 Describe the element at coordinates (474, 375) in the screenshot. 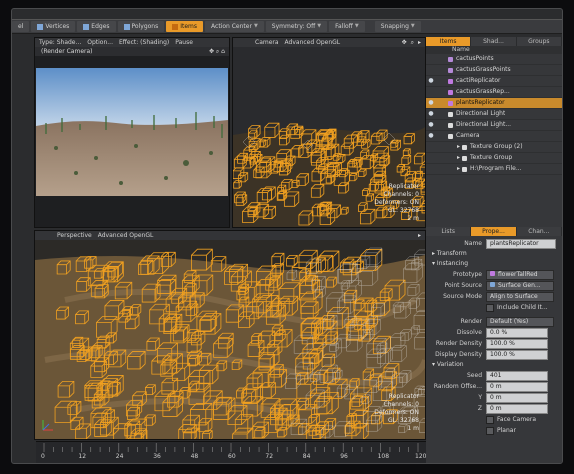

I see `seed-label: Seed` at that location.